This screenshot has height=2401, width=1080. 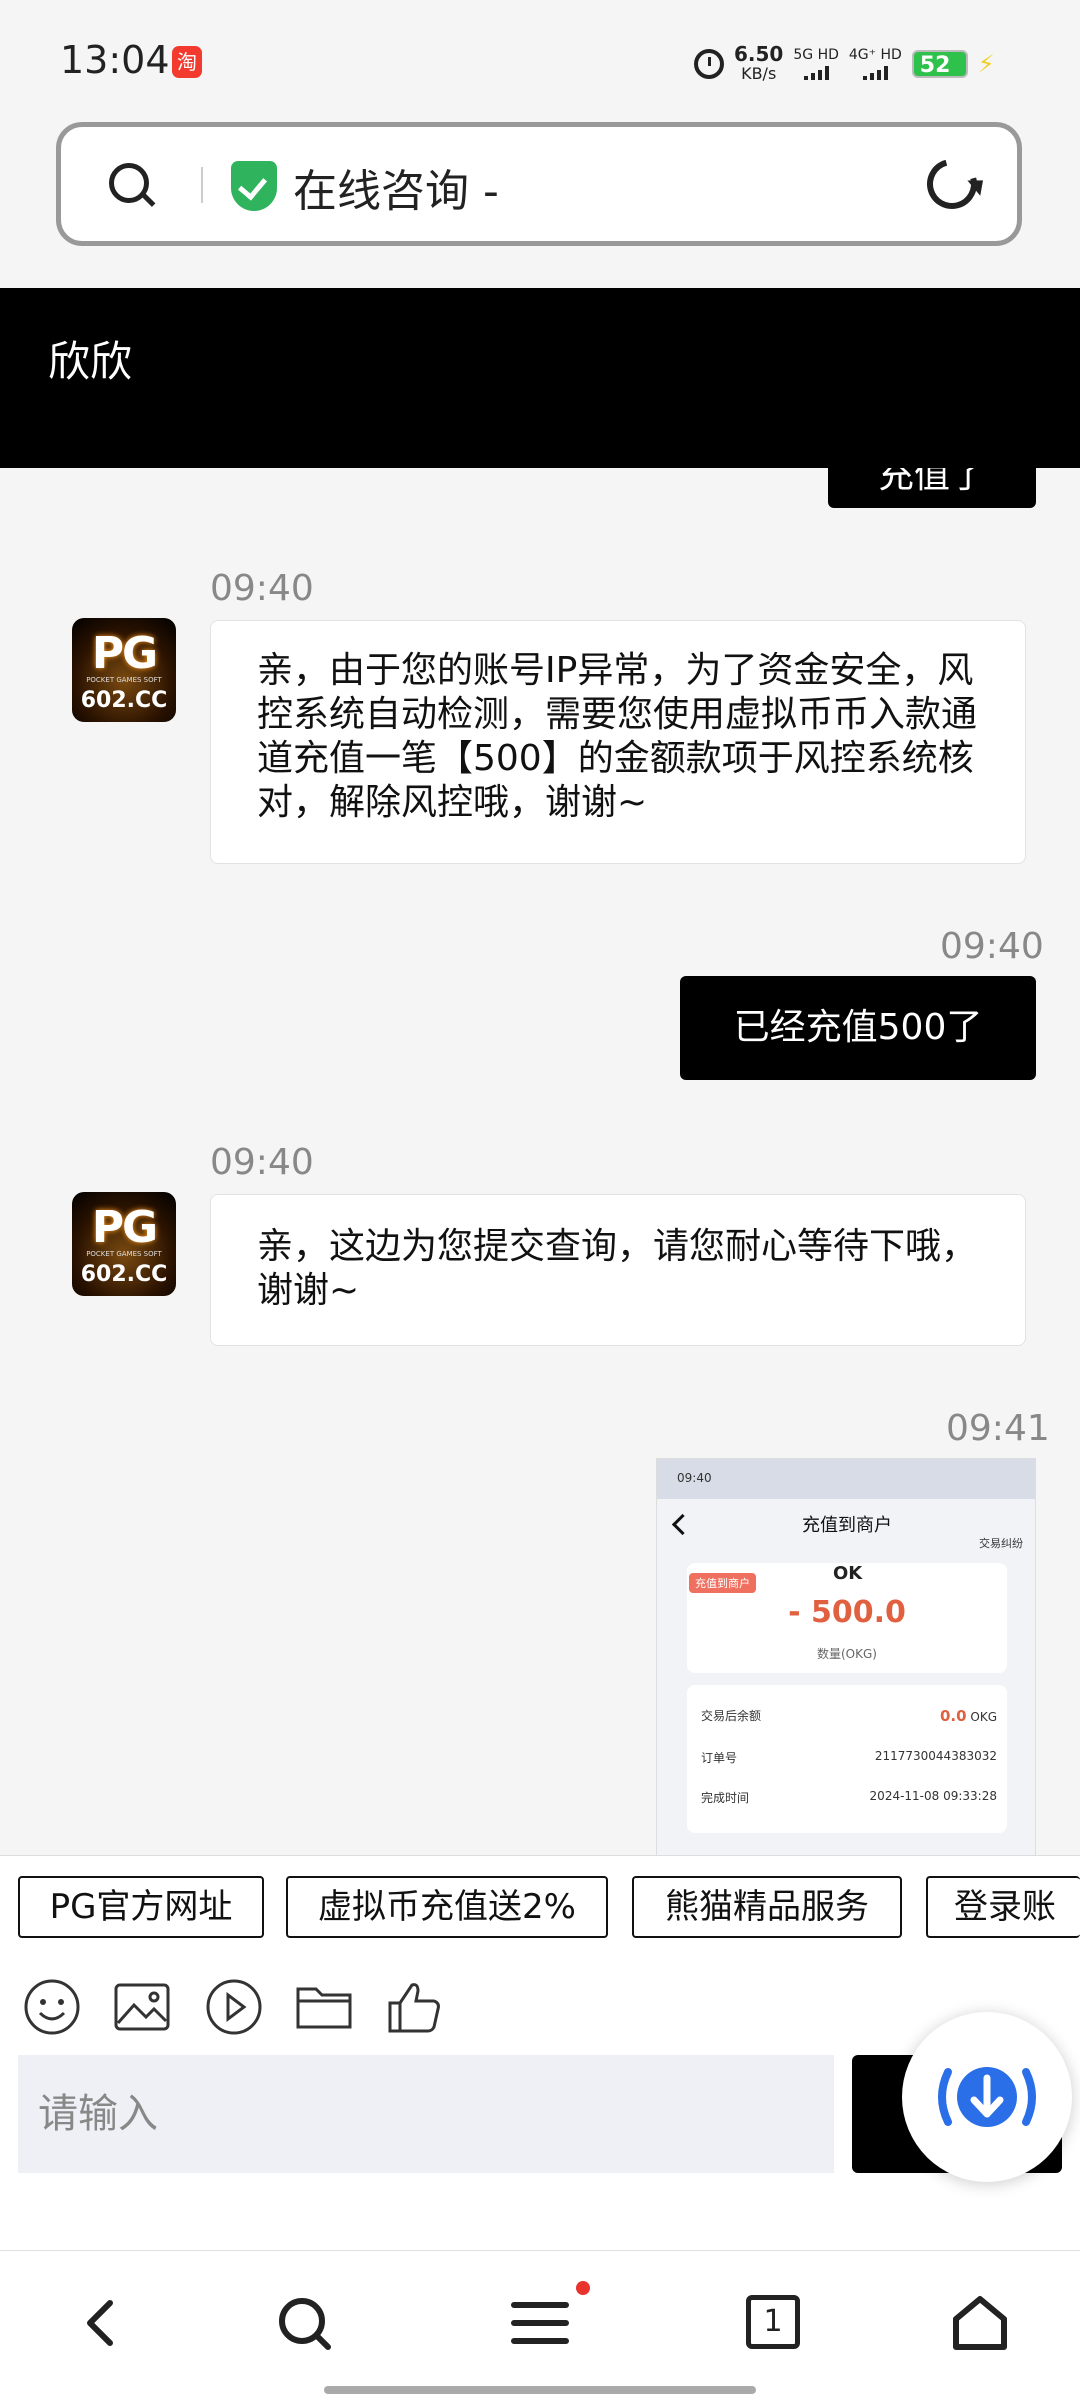 I want to click on notification-dot, so click(x=583, y=2288).